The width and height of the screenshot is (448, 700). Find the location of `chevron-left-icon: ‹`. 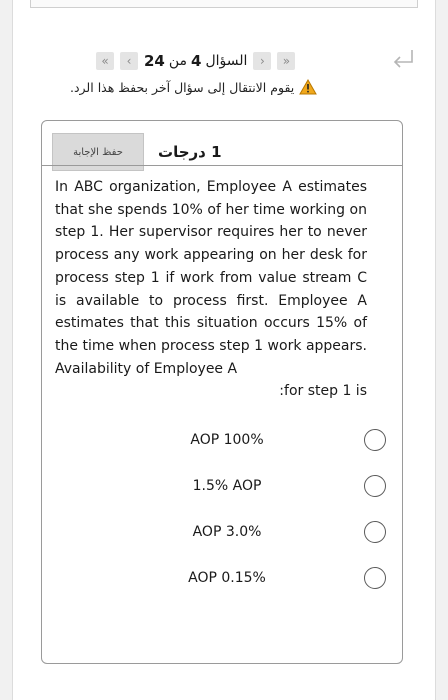

chevron-left-icon: ‹ is located at coordinates (129, 61).